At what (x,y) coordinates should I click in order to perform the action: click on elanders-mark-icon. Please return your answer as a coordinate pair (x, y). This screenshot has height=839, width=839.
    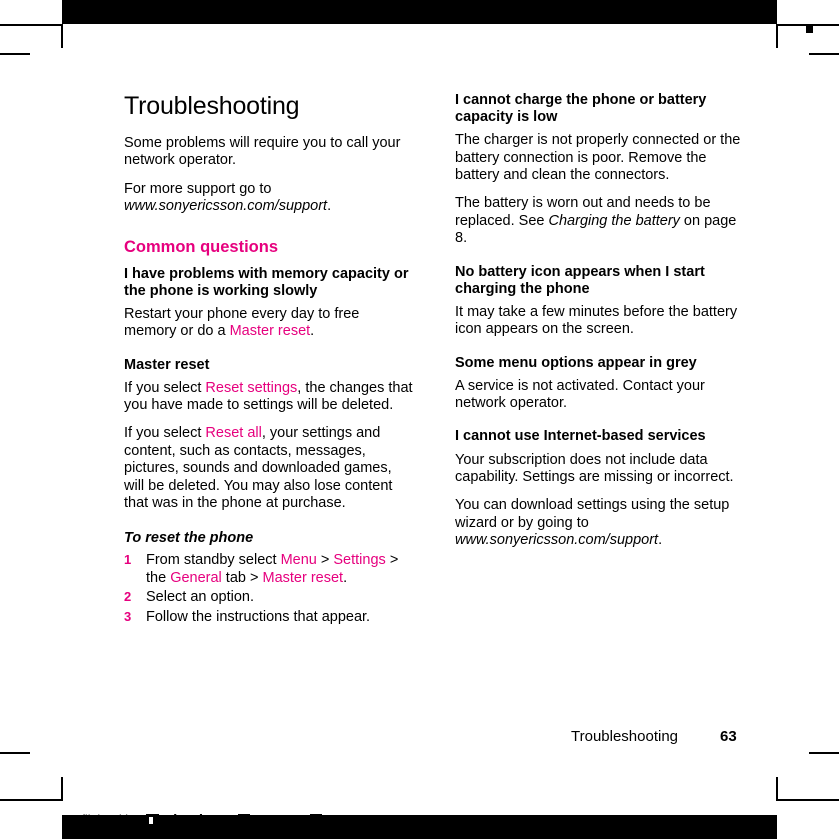
    Looking at the image, I should click on (153, 820).